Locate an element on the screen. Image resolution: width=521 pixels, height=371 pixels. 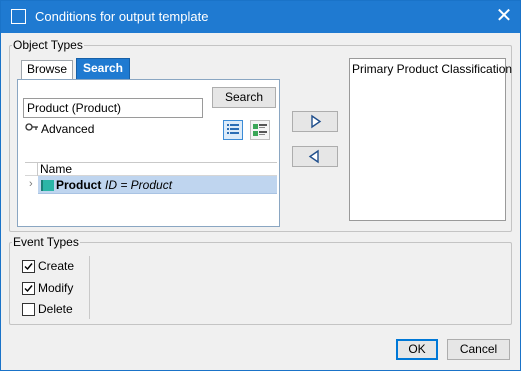
window-title: Conditions for output template is located at coordinates (122, 16).